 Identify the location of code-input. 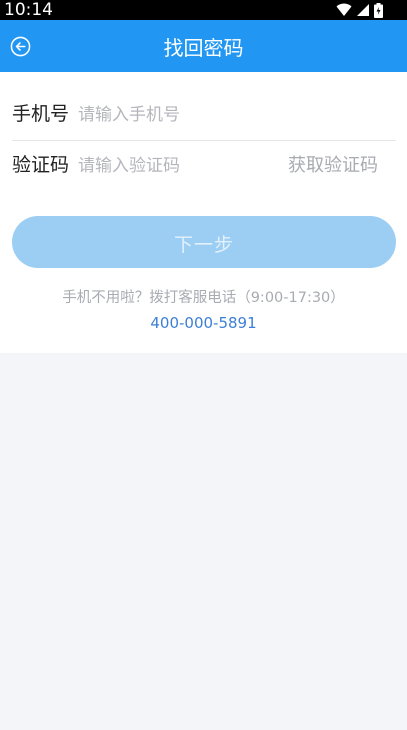
(178, 166).